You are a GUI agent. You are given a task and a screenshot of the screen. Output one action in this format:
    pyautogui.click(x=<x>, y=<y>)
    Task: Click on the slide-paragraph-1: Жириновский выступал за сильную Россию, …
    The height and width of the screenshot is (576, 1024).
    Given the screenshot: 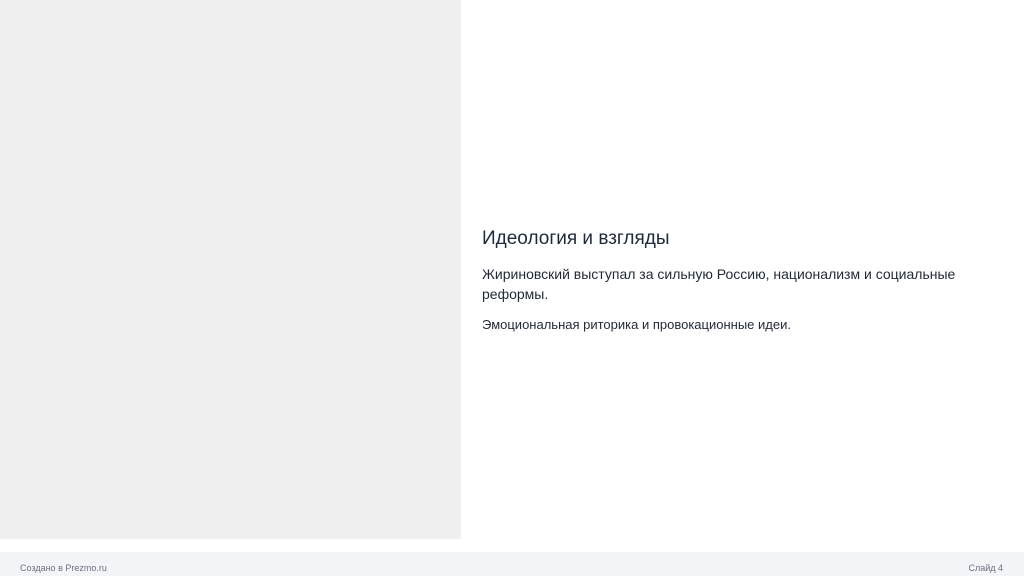 What is the action you would take?
    pyautogui.click(x=719, y=284)
    